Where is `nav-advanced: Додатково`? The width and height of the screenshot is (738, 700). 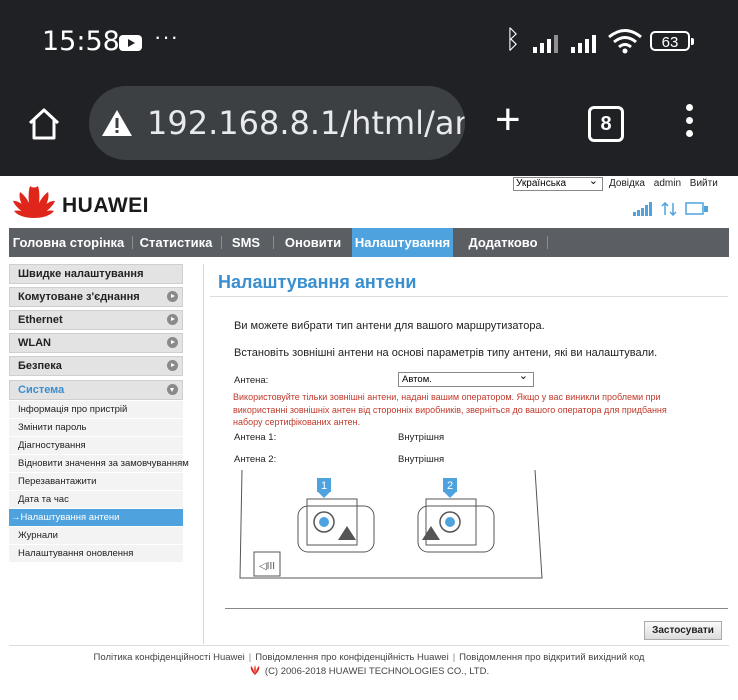 nav-advanced: Додатково is located at coordinates (503, 242).